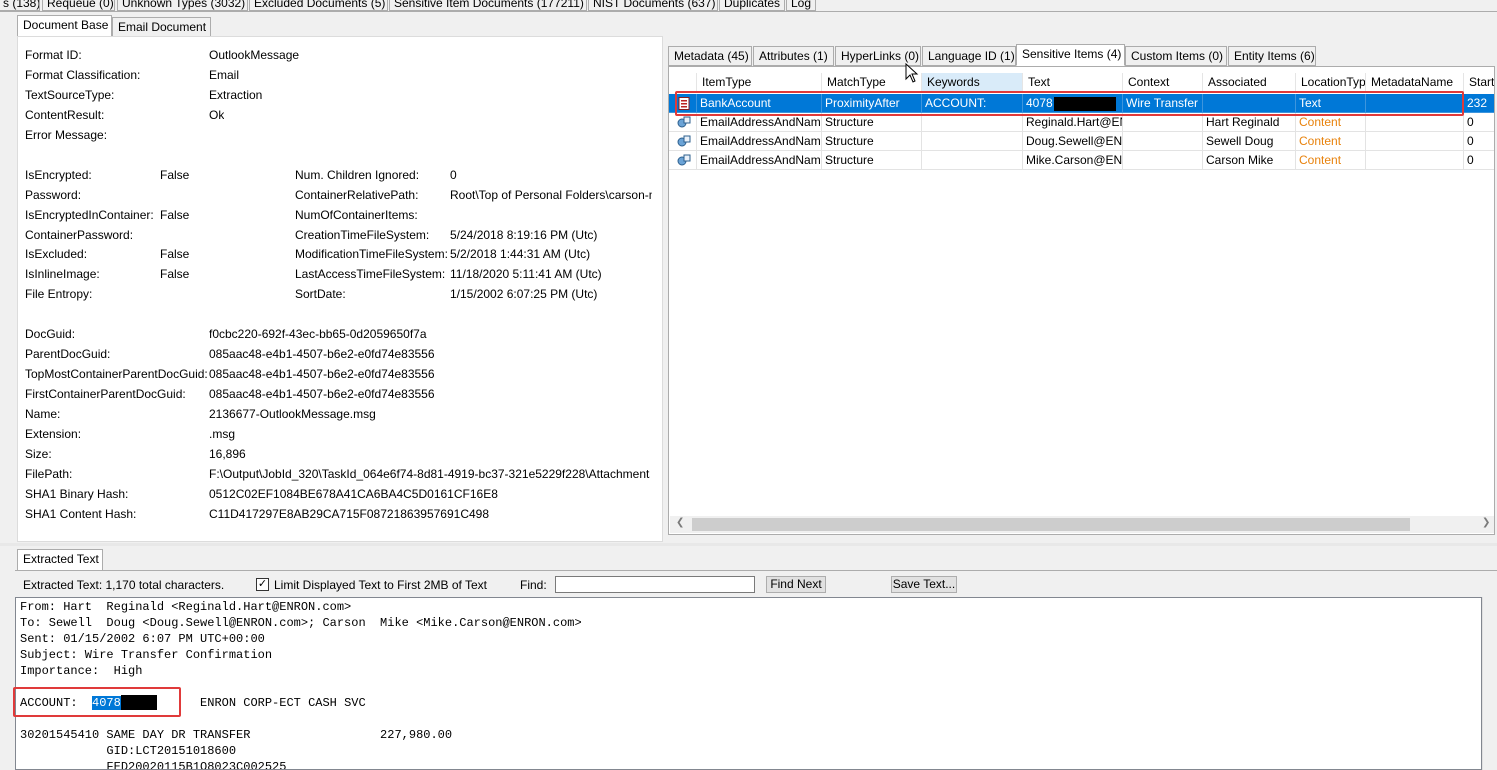 This screenshot has height=770, width=1497. What do you see at coordinates (752, 5) in the screenshot?
I see `tab-duplicates: Duplicates` at bounding box center [752, 5].